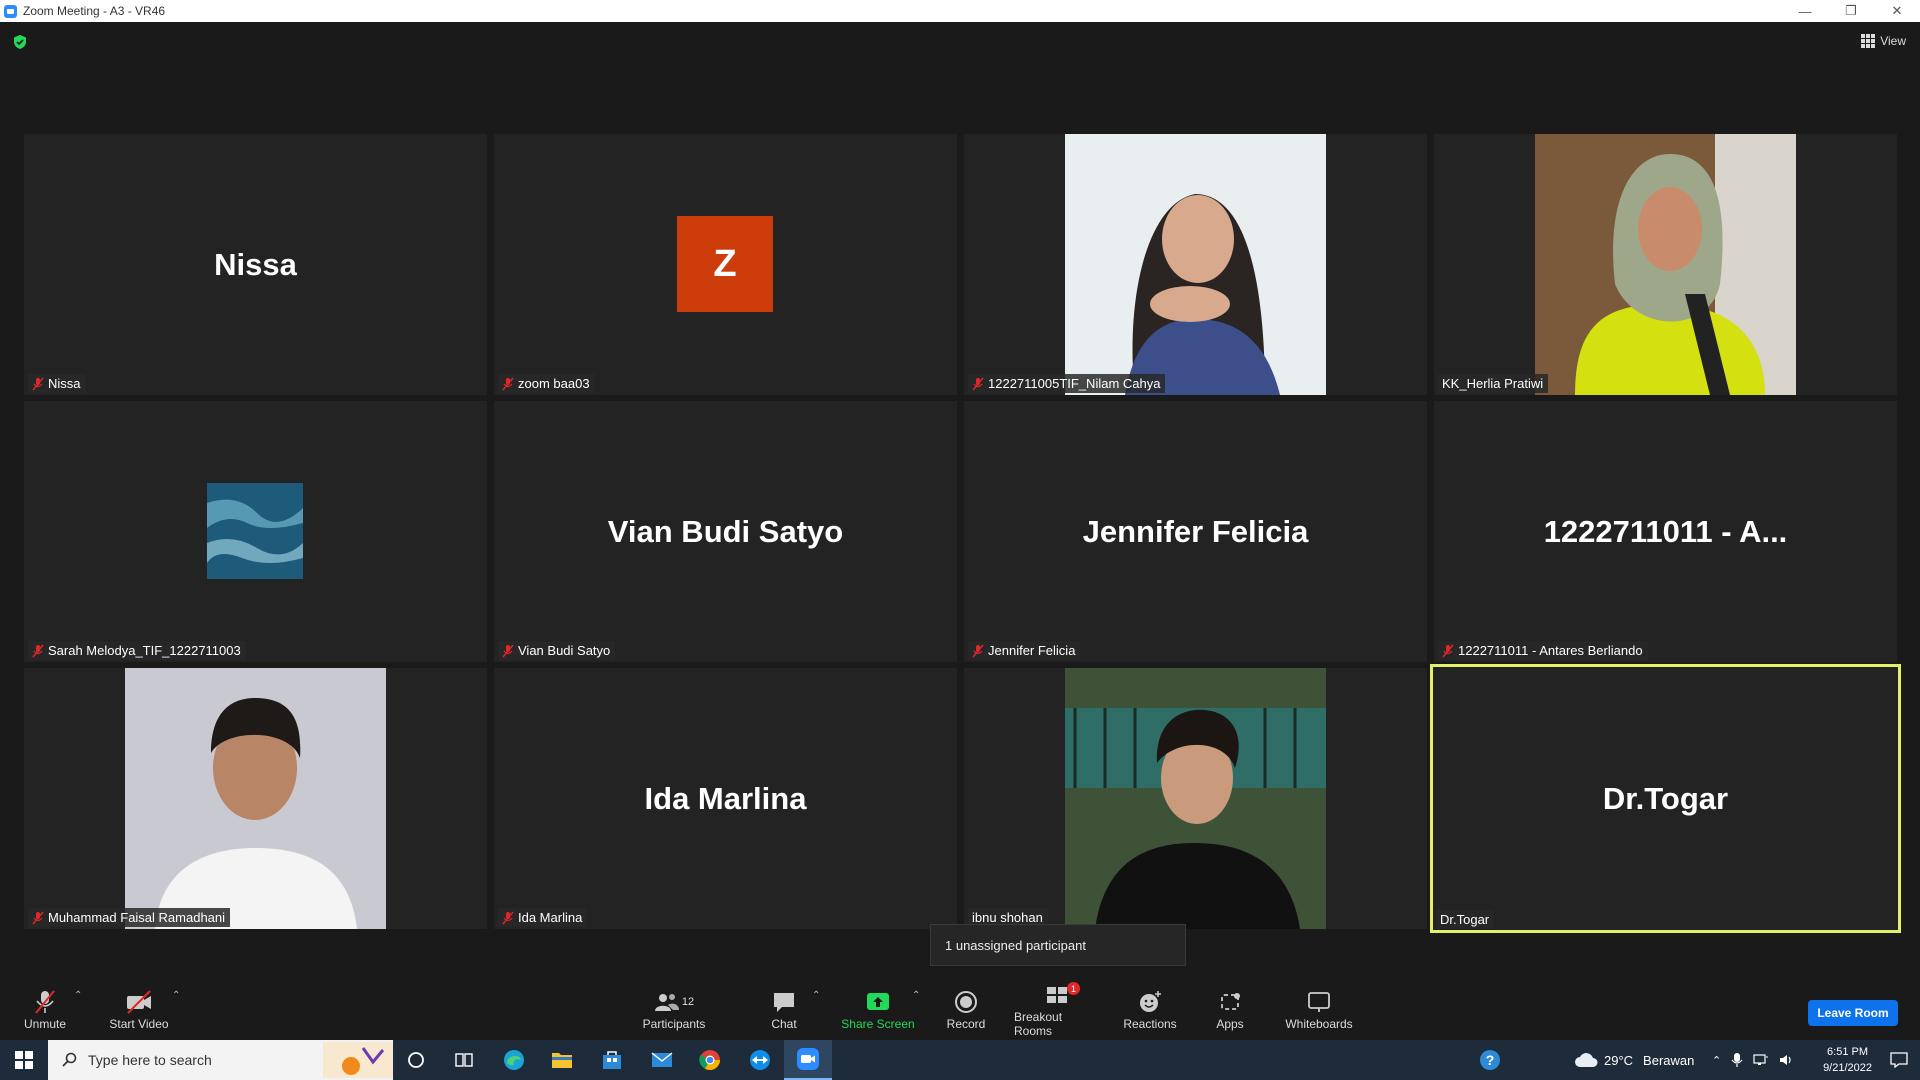 This screenshot has width=1920, height=1080. Describe the element at coordinates (966, 1010) in the screenshot. I see `record-button: Record` at that location.